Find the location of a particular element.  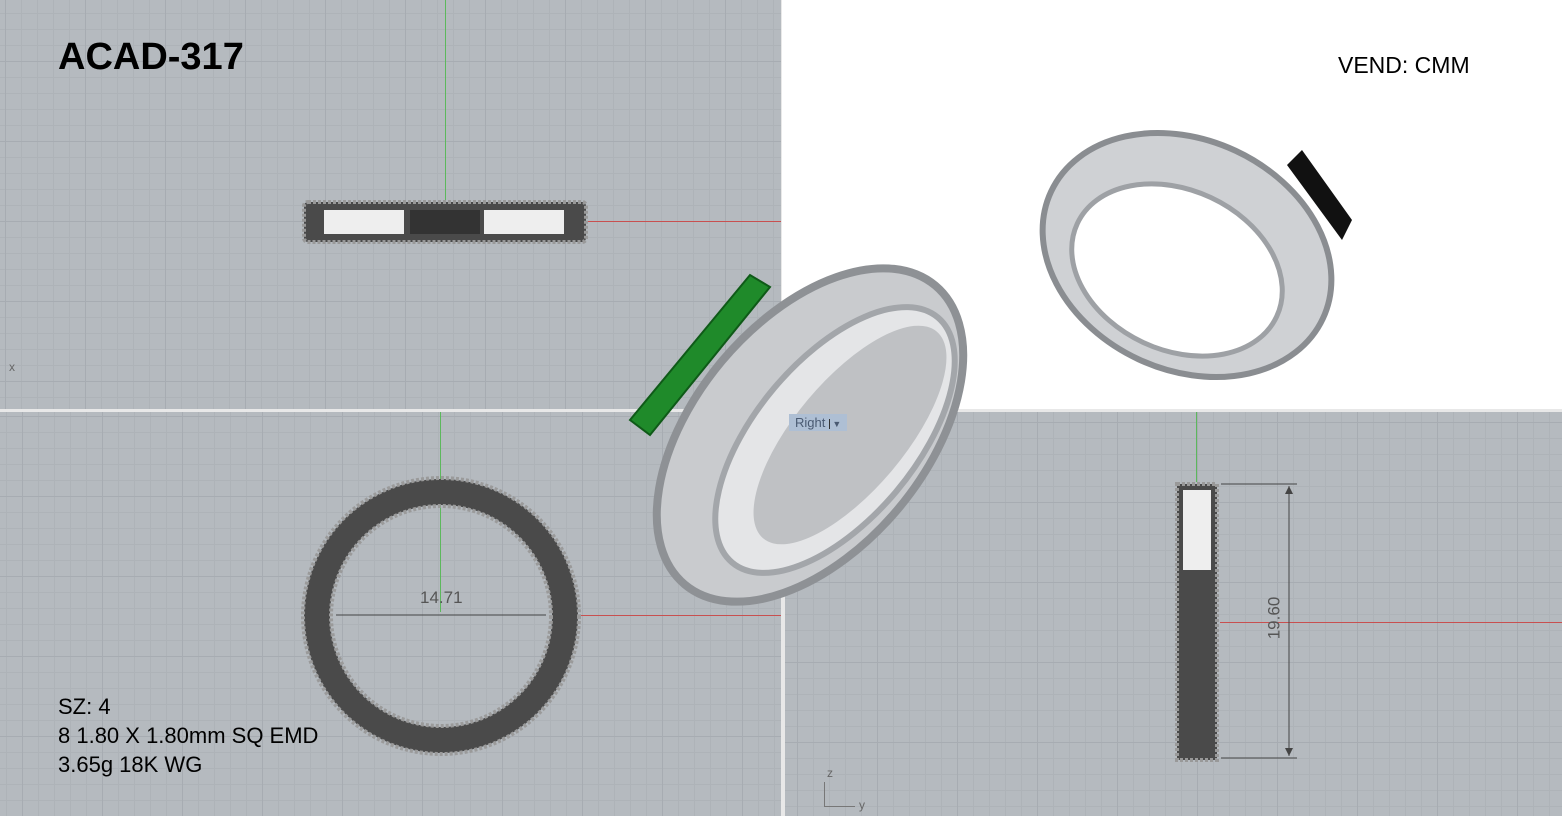

spec-stones: 8 1.80 X 1.80mm SQ EMD is located at coordinates (188, 735).